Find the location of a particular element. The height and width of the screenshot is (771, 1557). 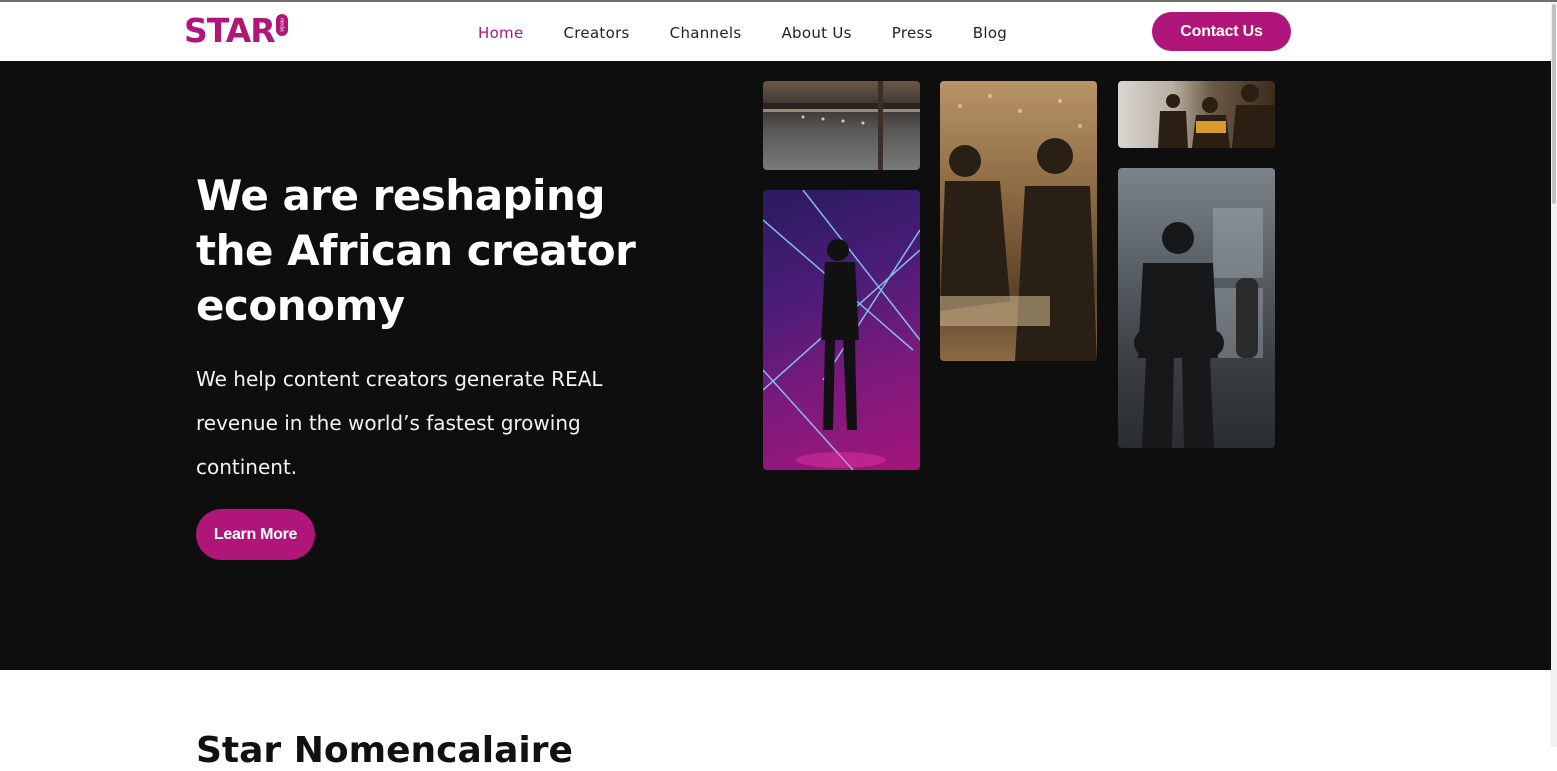

photo-tile-interior is located at coordinates (841, 125).